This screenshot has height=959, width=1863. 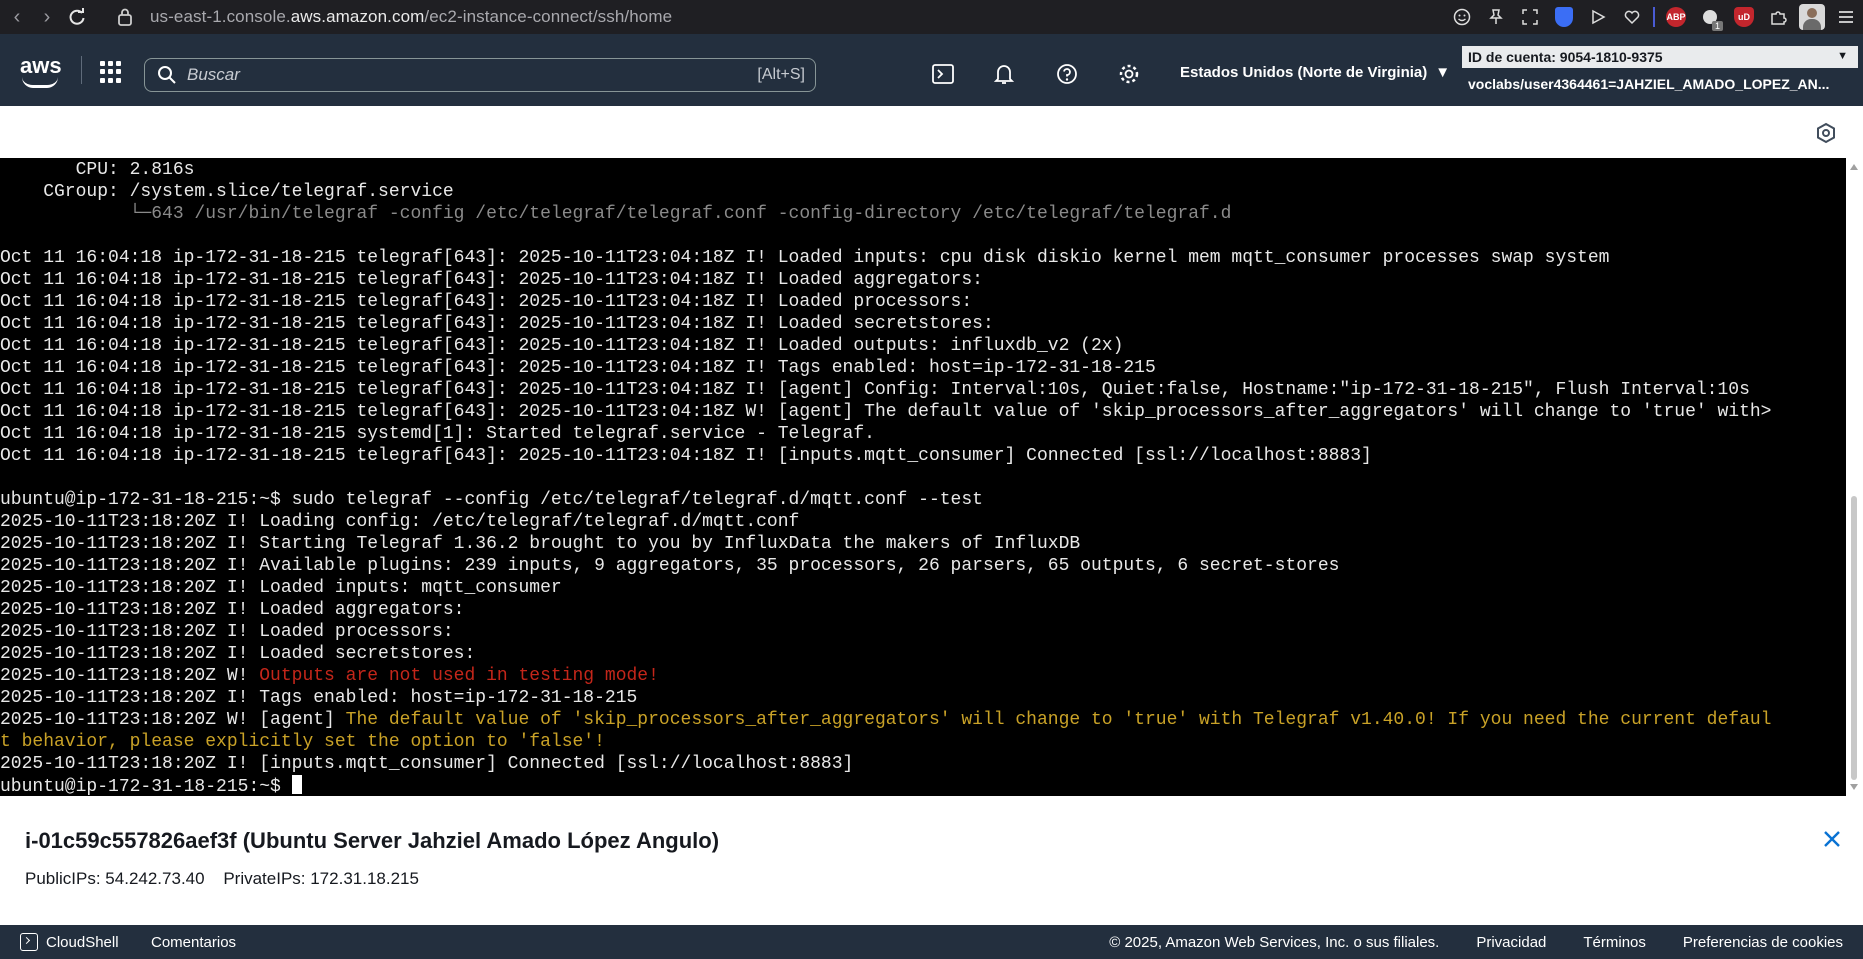 What do you see at coordinates (227, 192) in the screenshot?
I see `terminal-line-text: CGroup: /system.slice/telegraf.service` at bounding box center [227, 192].